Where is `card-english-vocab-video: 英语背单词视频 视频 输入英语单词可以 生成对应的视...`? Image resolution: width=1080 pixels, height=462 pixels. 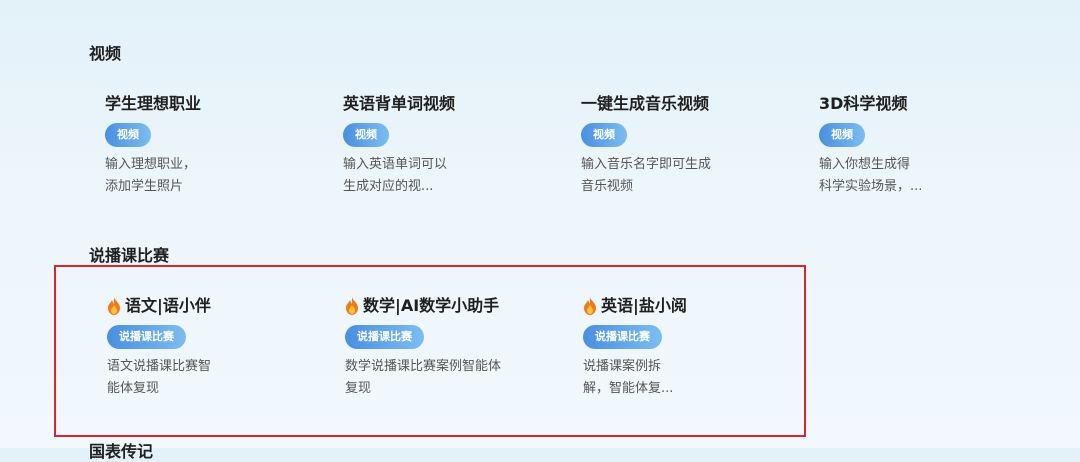
card-english-vocab-video: 英语背单词视频 视频 输入英语单词可以 生成对应的视... is located at coordinates (443, 146).